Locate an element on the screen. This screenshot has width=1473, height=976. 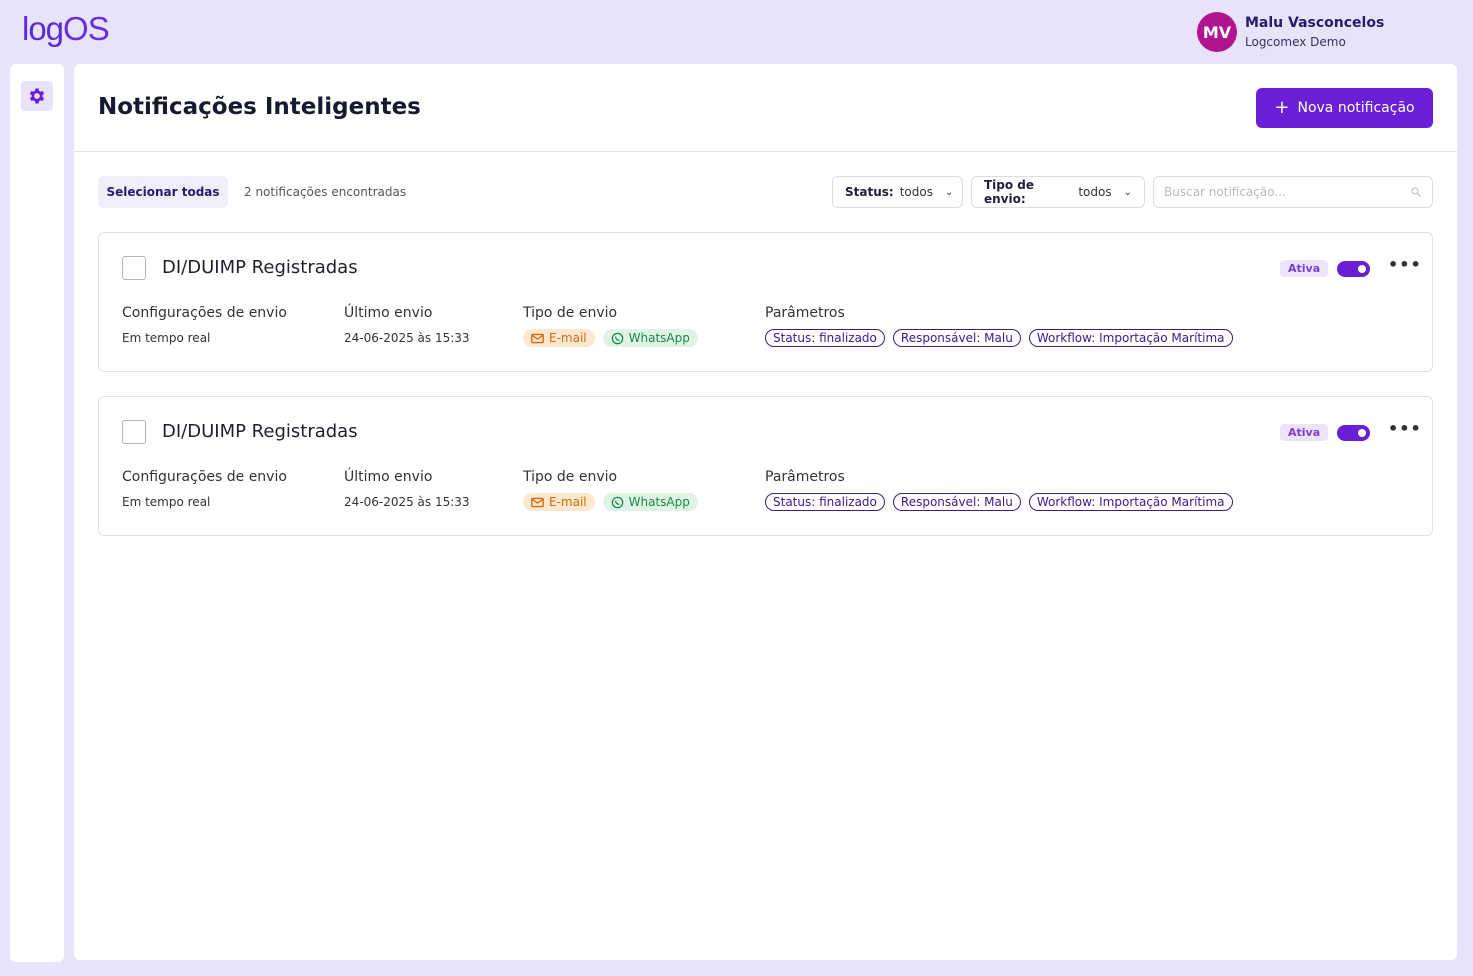
user-menu: MV Malu Vasconcelos Logcomex Demo is located at coordinates (1290, 32).